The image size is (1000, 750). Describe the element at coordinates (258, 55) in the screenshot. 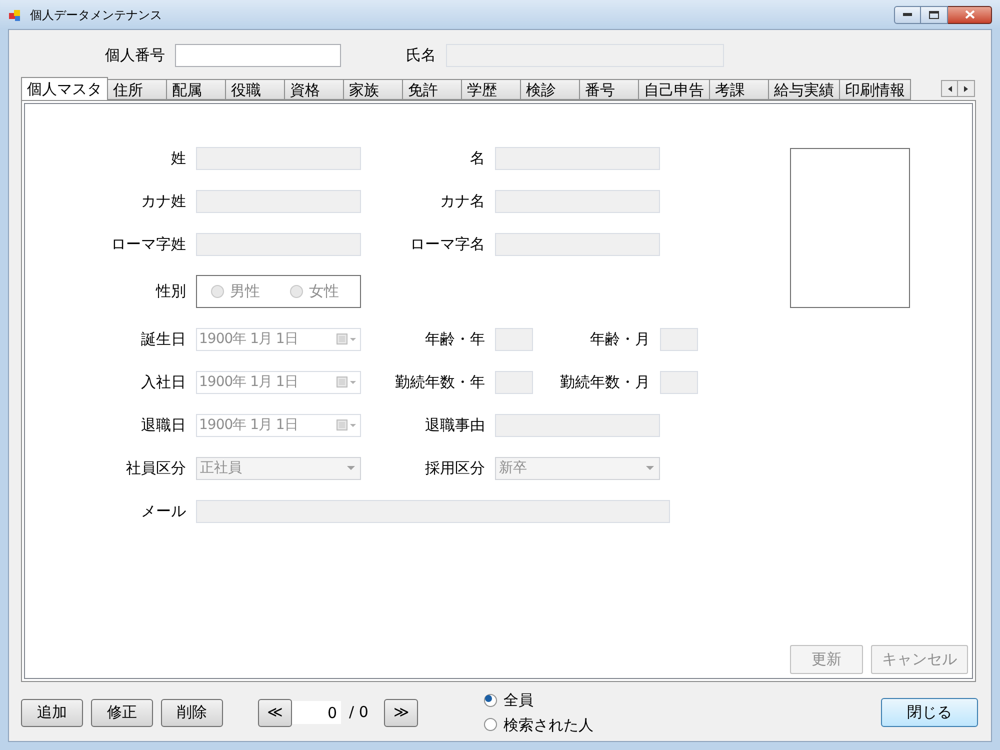

I see `employee-number-field` at that location.